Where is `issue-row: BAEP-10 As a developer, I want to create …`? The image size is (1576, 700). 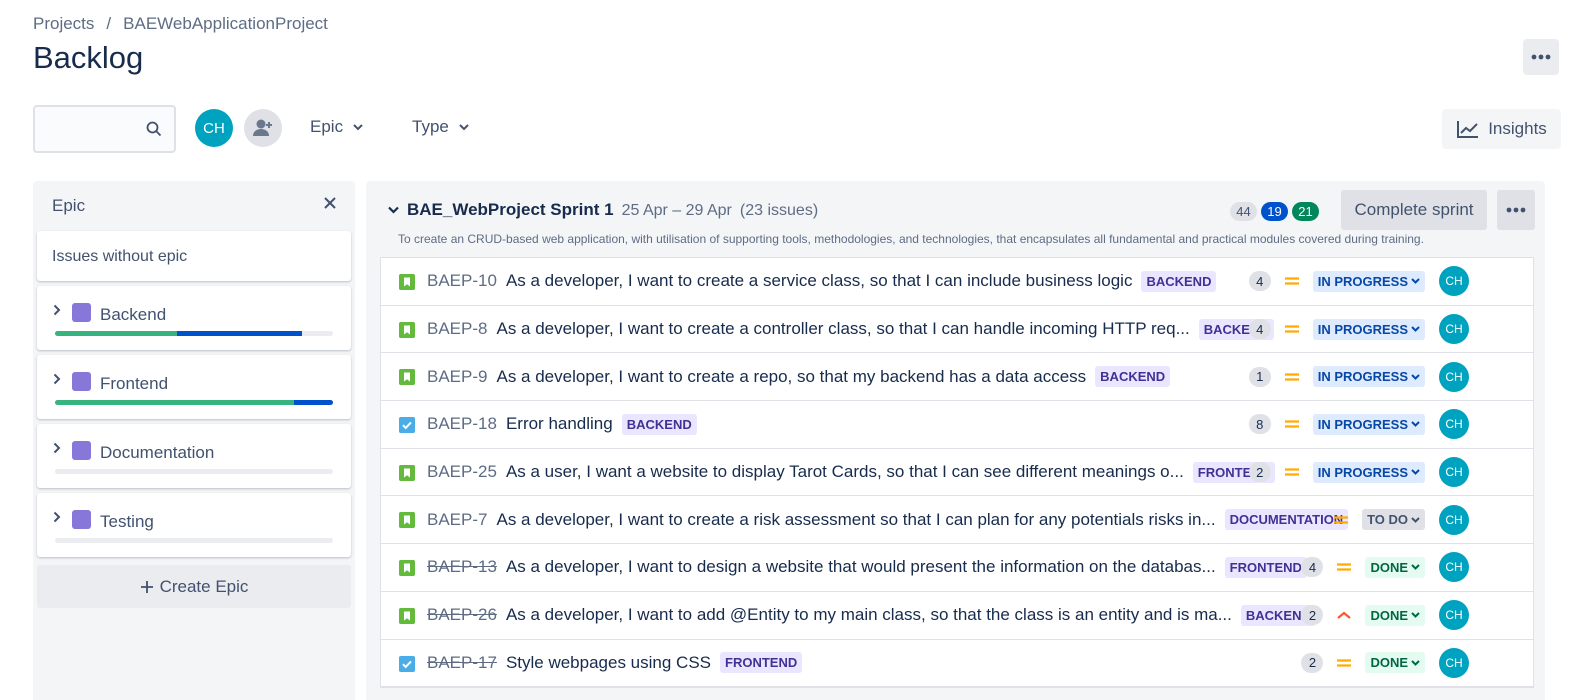
issue-row: BAEP-10 As a developer, I want to create … is located at coordinates (957, 282).